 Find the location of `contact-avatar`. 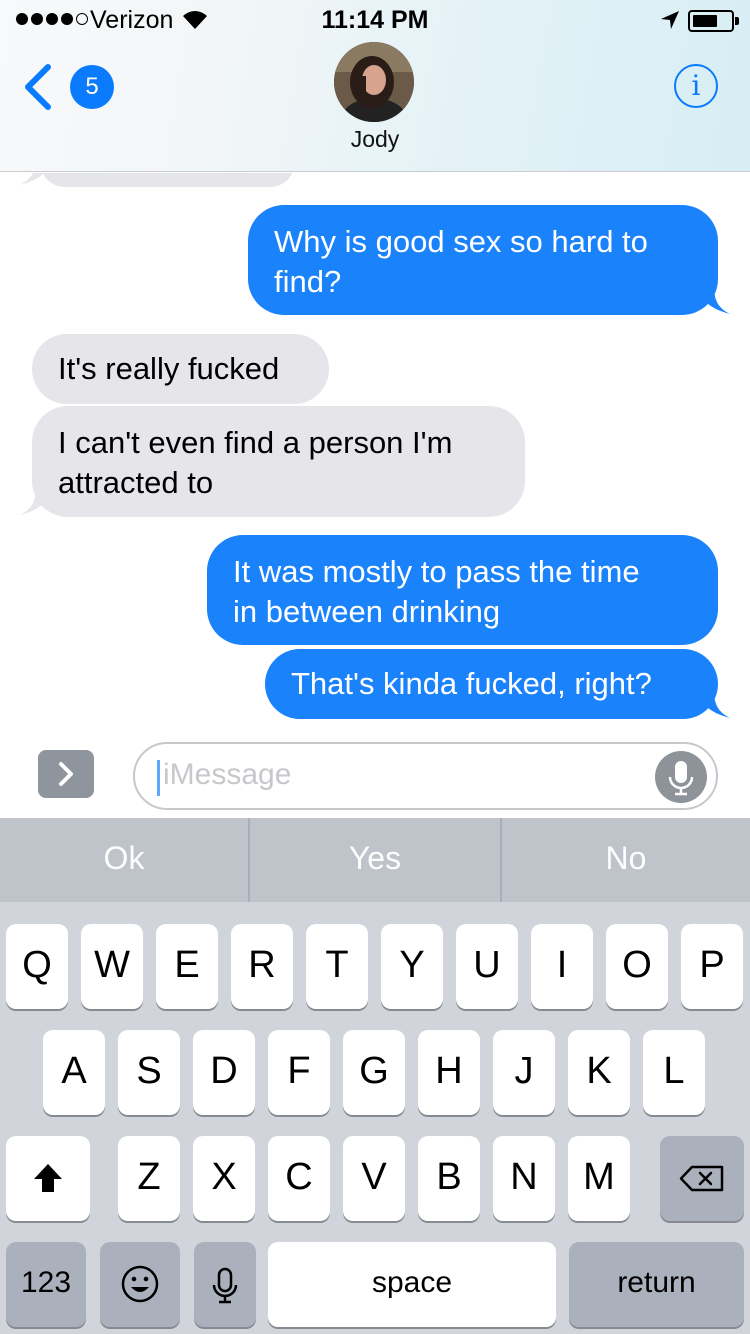

contact-avatar is located at coordinates (374, 82).